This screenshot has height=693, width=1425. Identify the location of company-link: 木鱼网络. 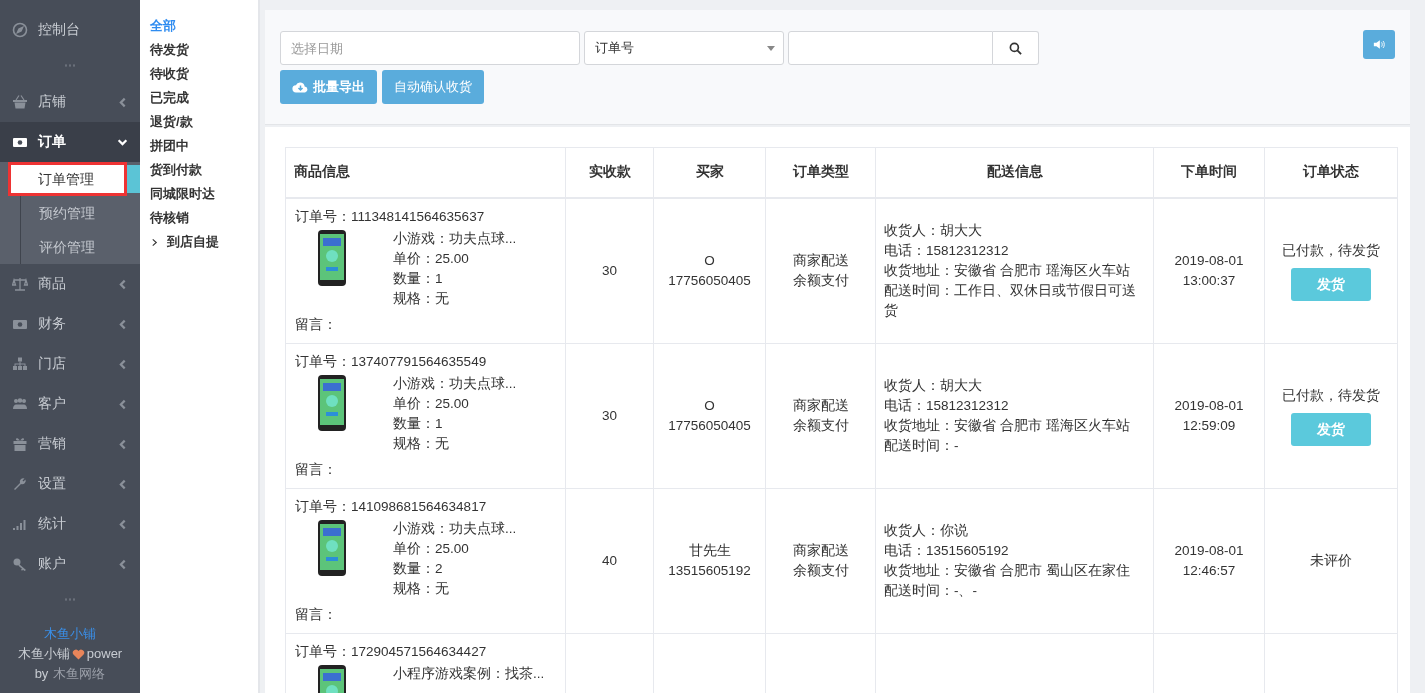
(79, 674).